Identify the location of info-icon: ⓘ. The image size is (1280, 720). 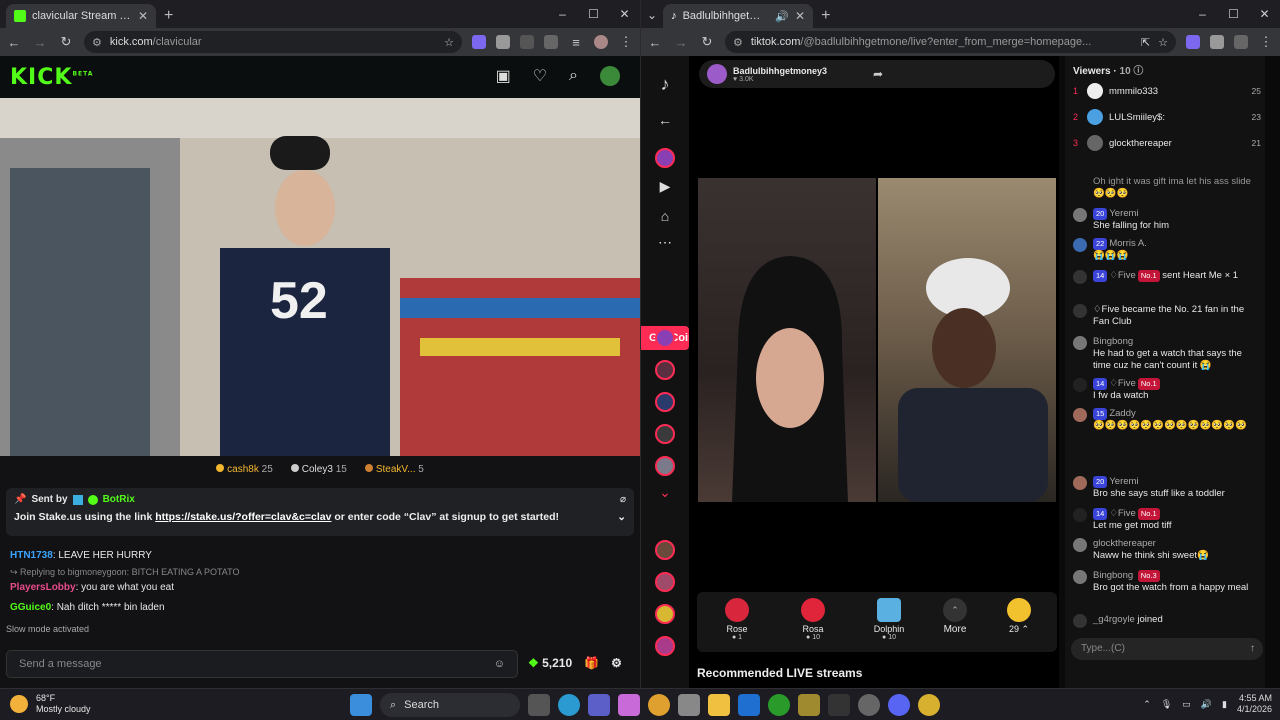
(1138, 71).